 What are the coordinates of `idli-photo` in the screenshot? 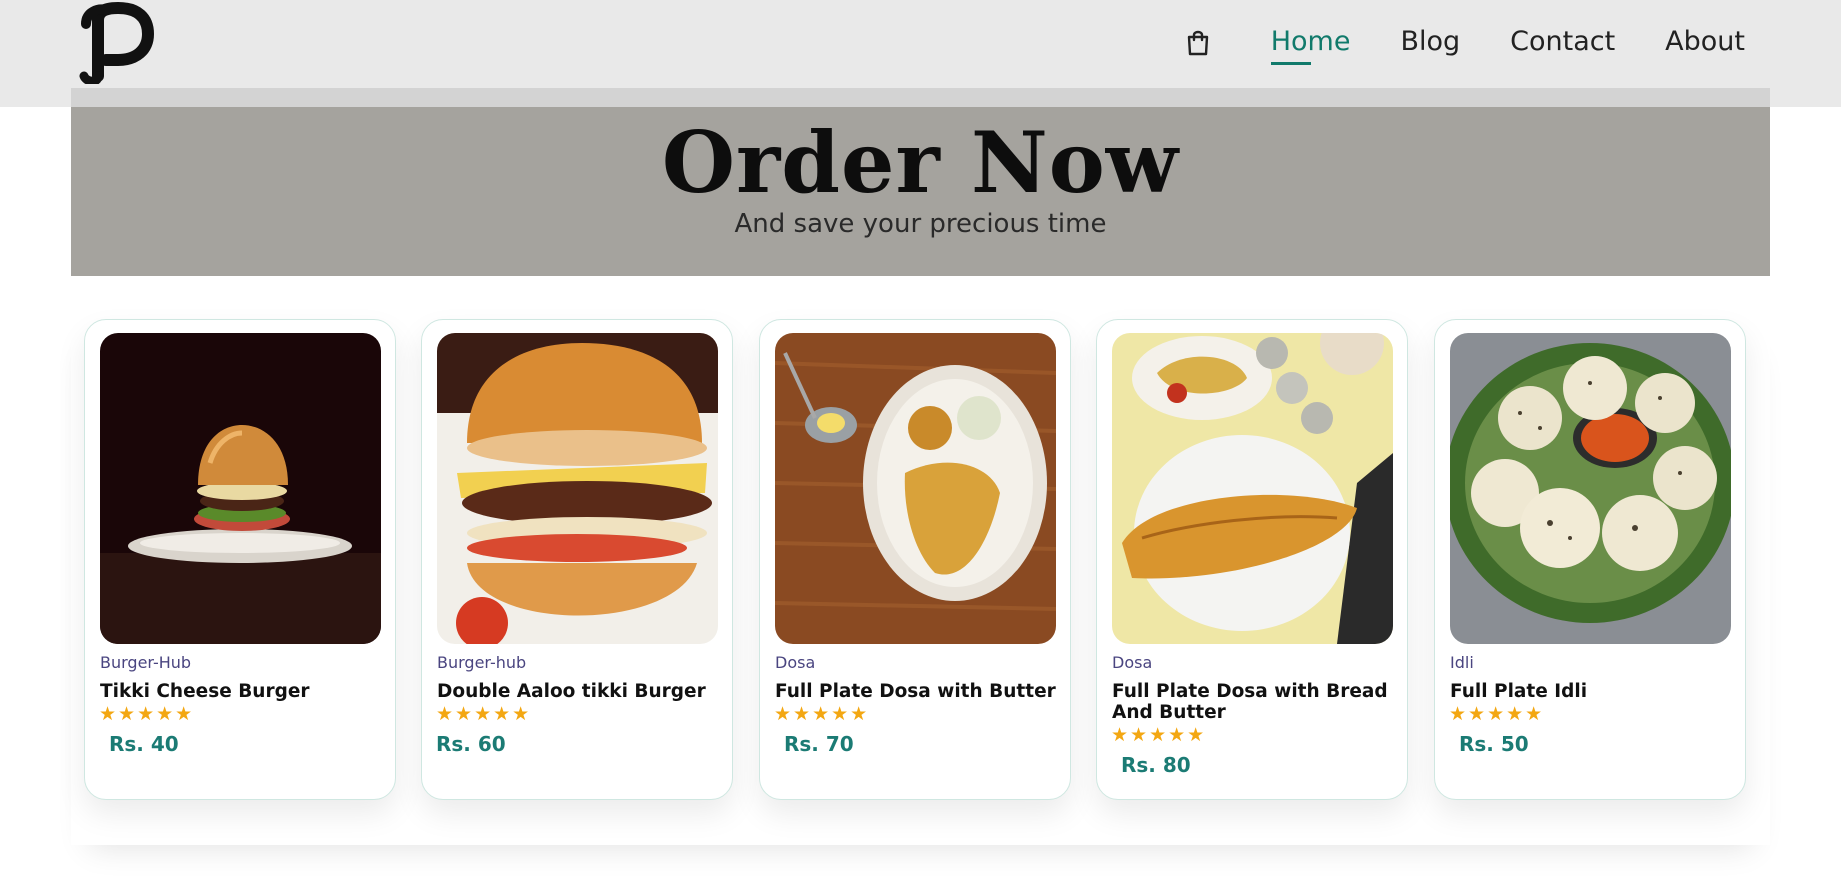 It's located at (1590, 488).